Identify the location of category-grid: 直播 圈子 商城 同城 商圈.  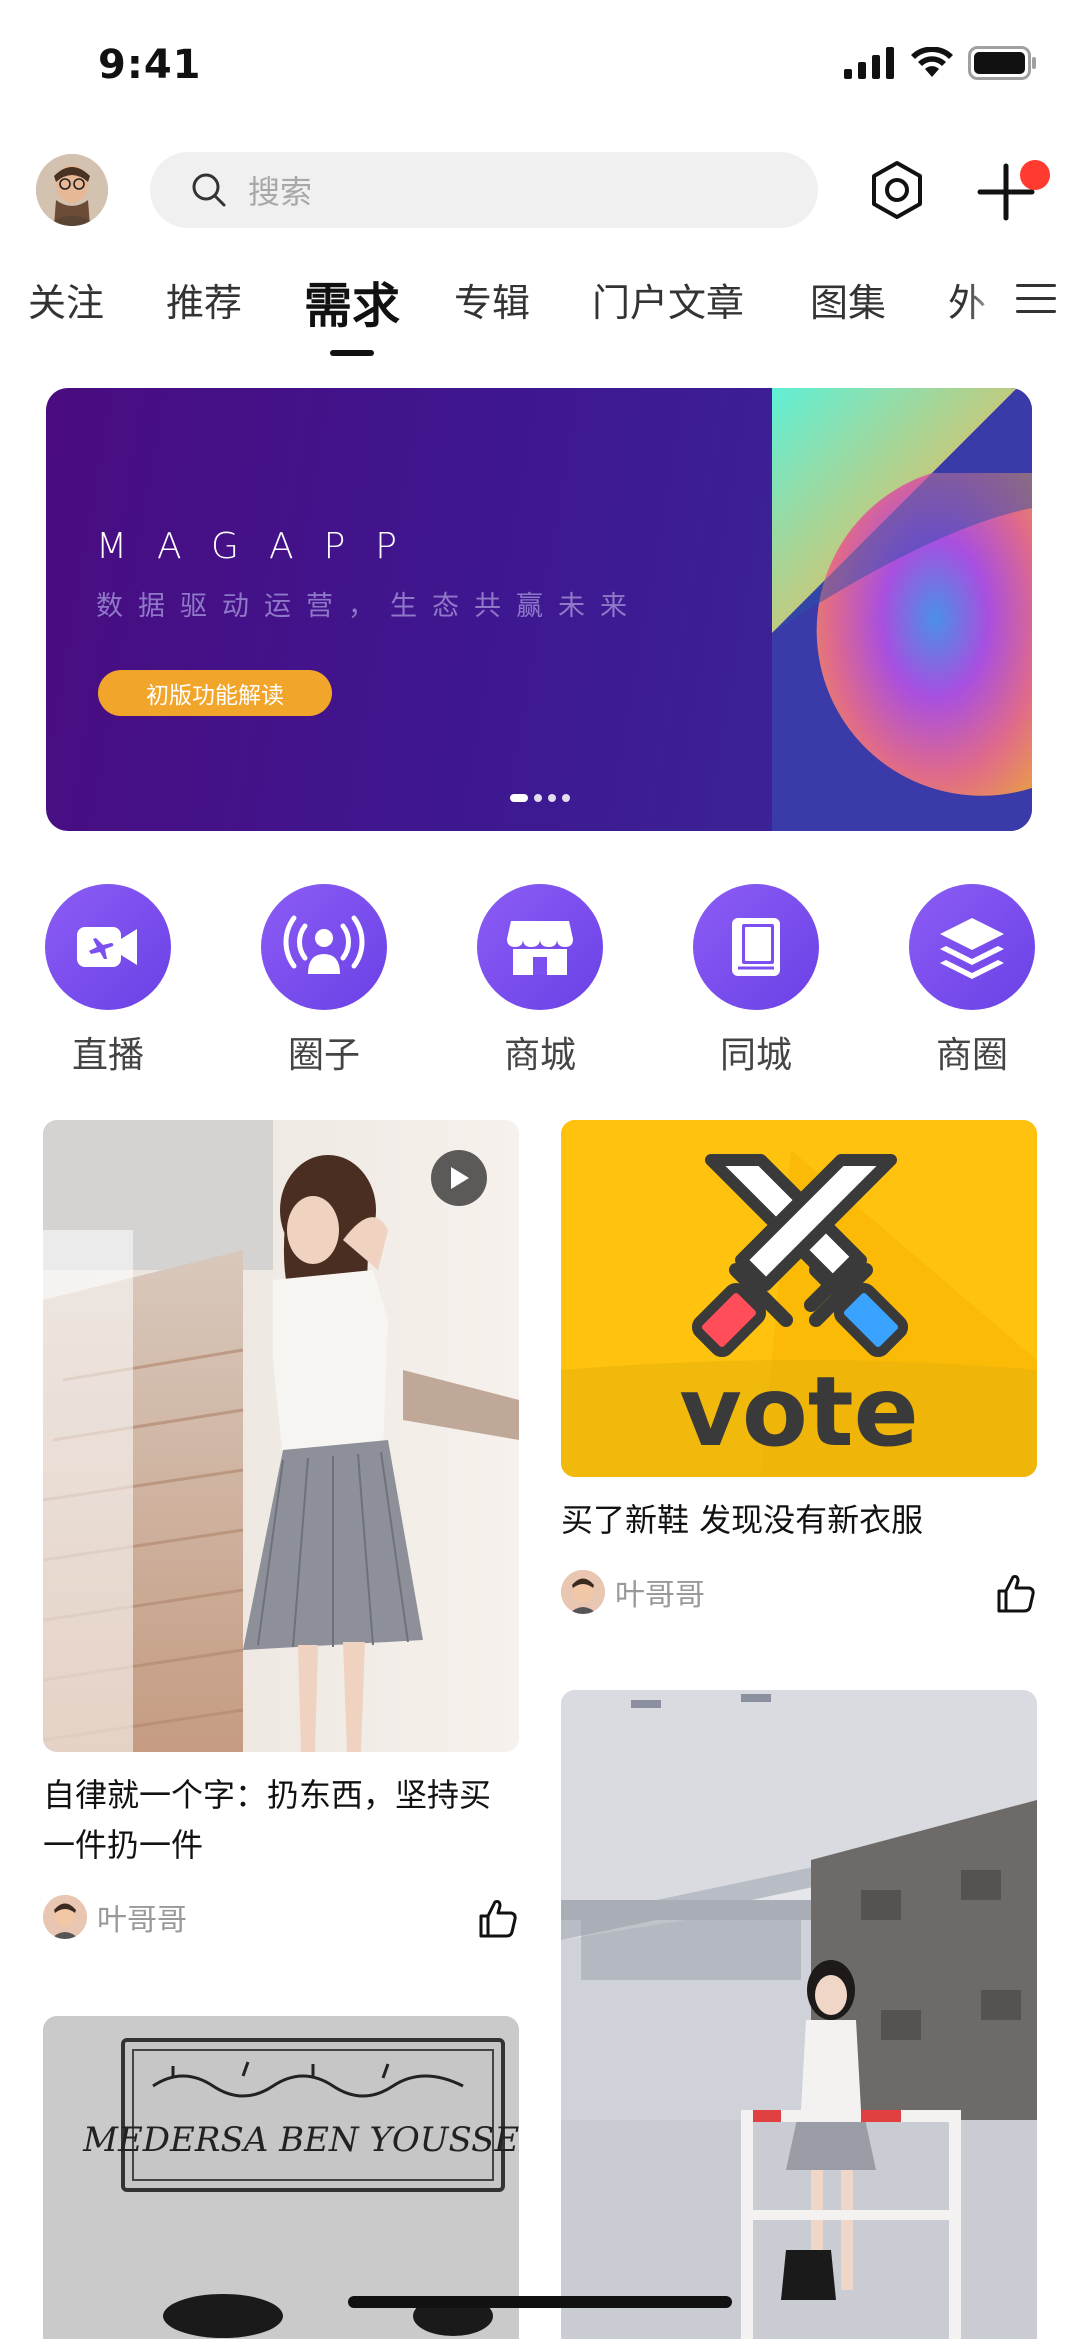
(540, 980).